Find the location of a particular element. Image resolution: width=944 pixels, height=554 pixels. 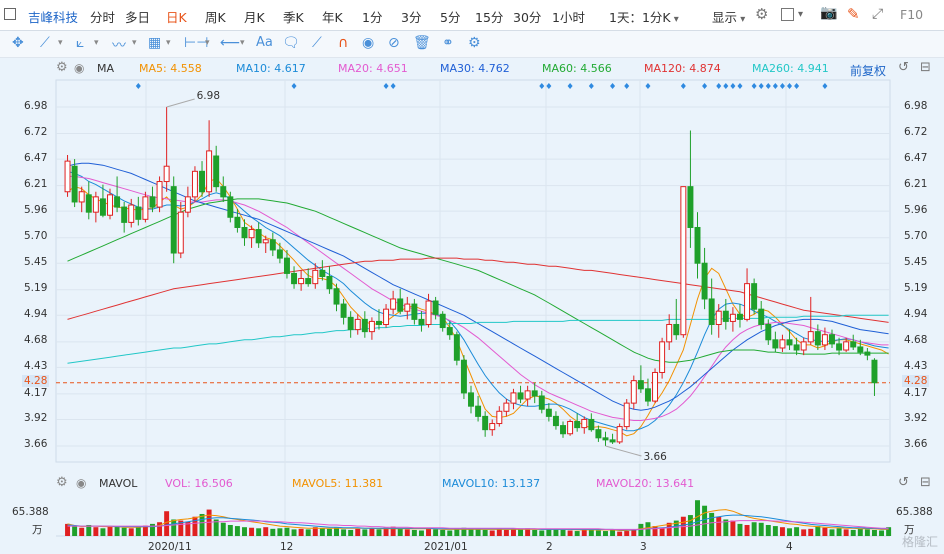

collapse-icon: ⊟ is located at coordinates (925, 482).